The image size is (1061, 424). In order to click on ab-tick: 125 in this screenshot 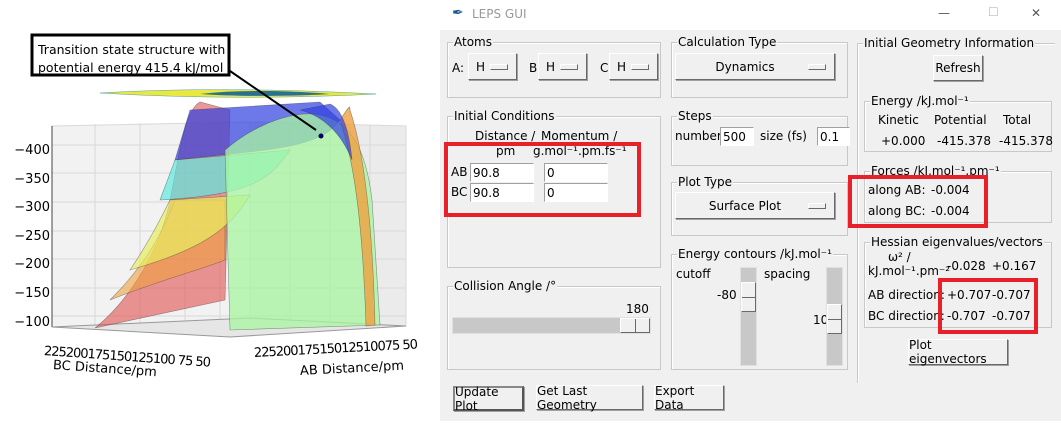, I will do `click(352, 348)`.